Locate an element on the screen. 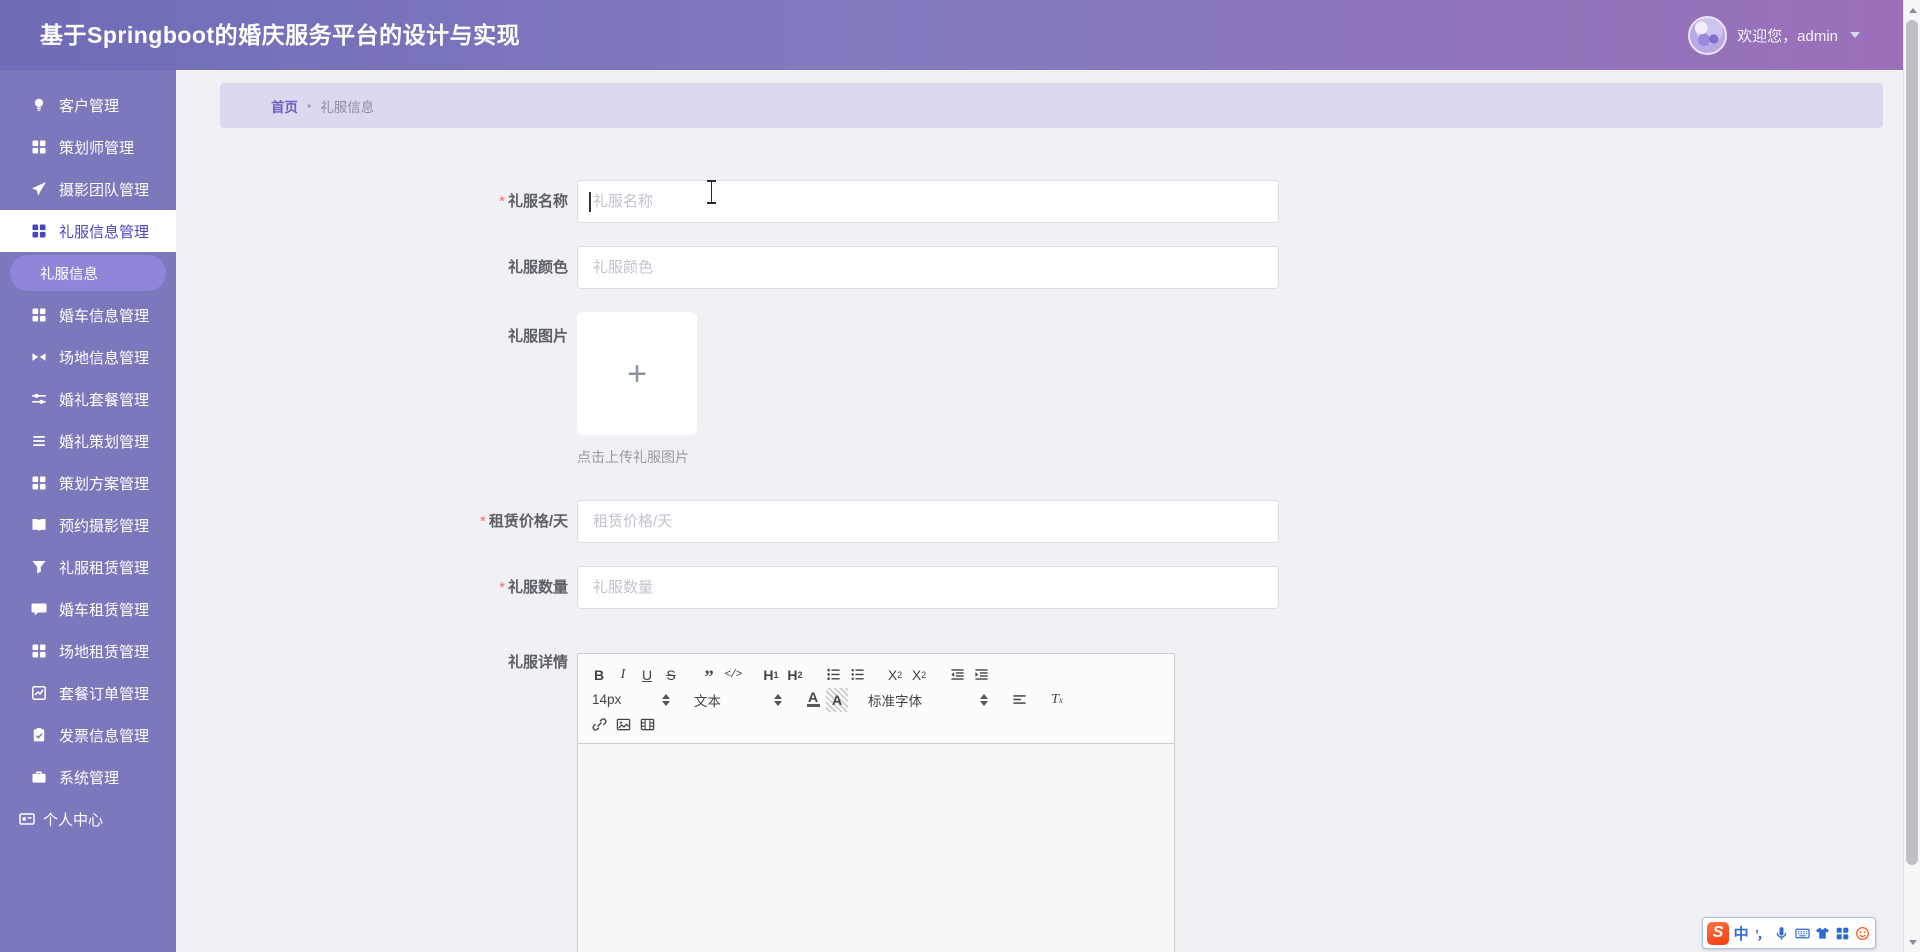 The image size is (1920, 952). link-icon is located at coordinates (599, 725).